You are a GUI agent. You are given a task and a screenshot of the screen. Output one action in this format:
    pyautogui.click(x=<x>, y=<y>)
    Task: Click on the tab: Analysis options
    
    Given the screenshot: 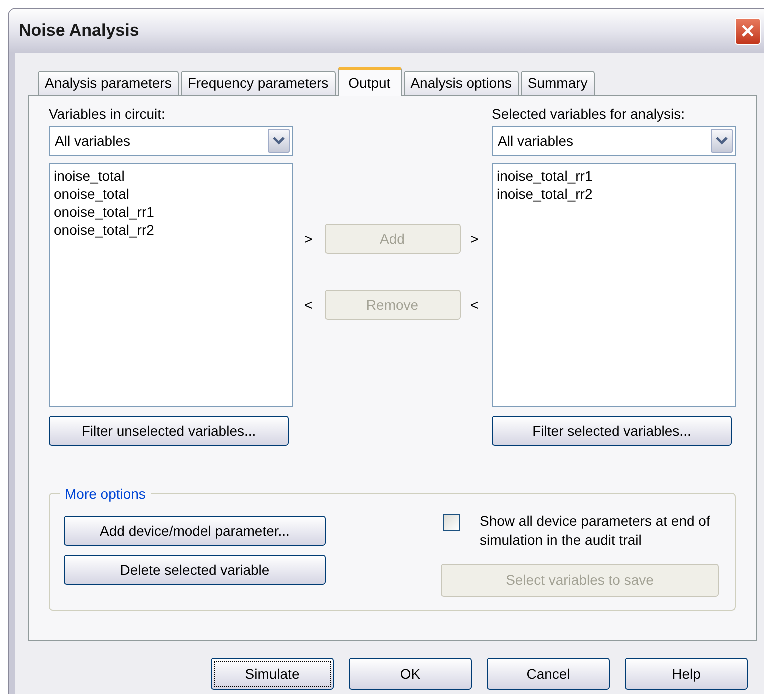 What is the action you would take?
    pyautogui.click(x=461, y=83)
    